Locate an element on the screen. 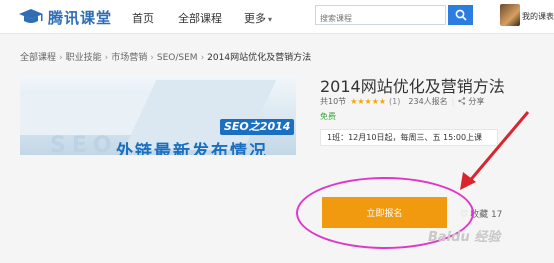 The height and width of the screenshot is (263, 554). rating-count: (1) is located at coordinates (395, 101).